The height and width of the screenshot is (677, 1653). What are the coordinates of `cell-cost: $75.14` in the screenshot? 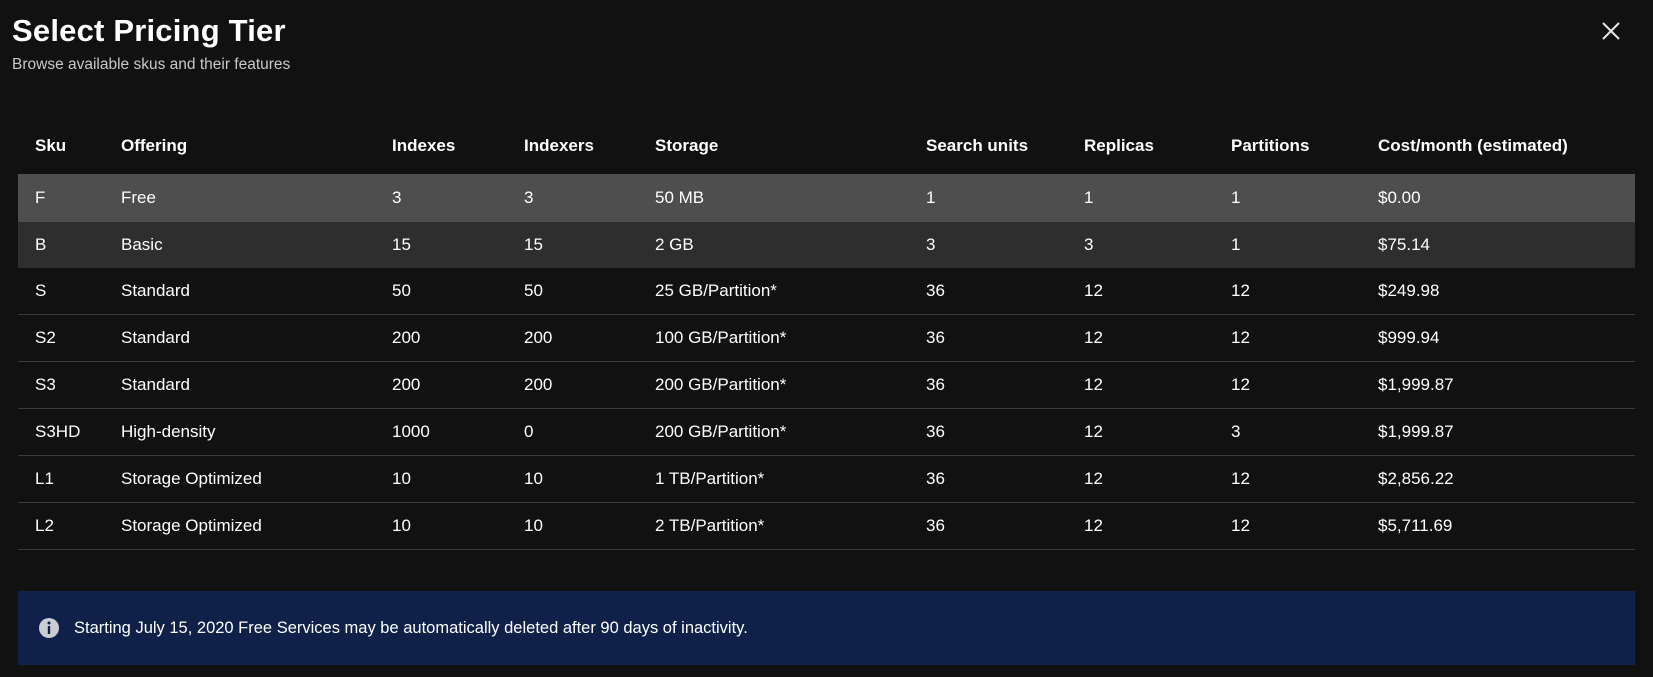 It's located at (1404, 244).